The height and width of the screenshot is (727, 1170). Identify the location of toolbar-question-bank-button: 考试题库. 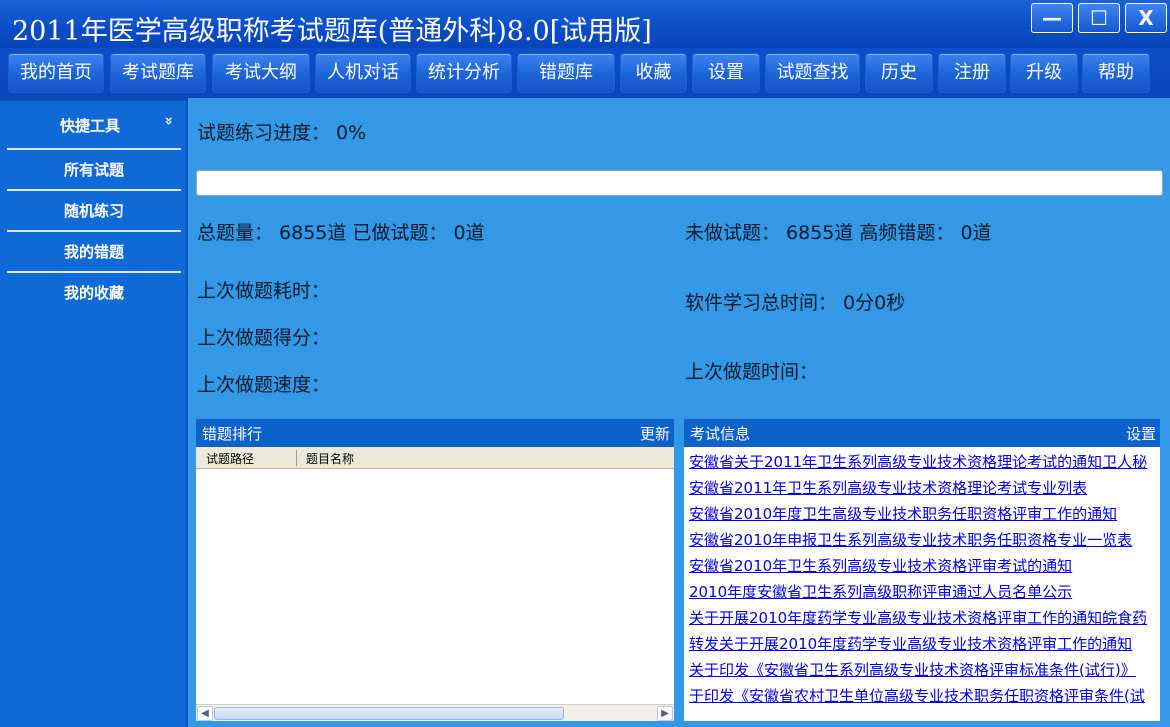
(158, 73).